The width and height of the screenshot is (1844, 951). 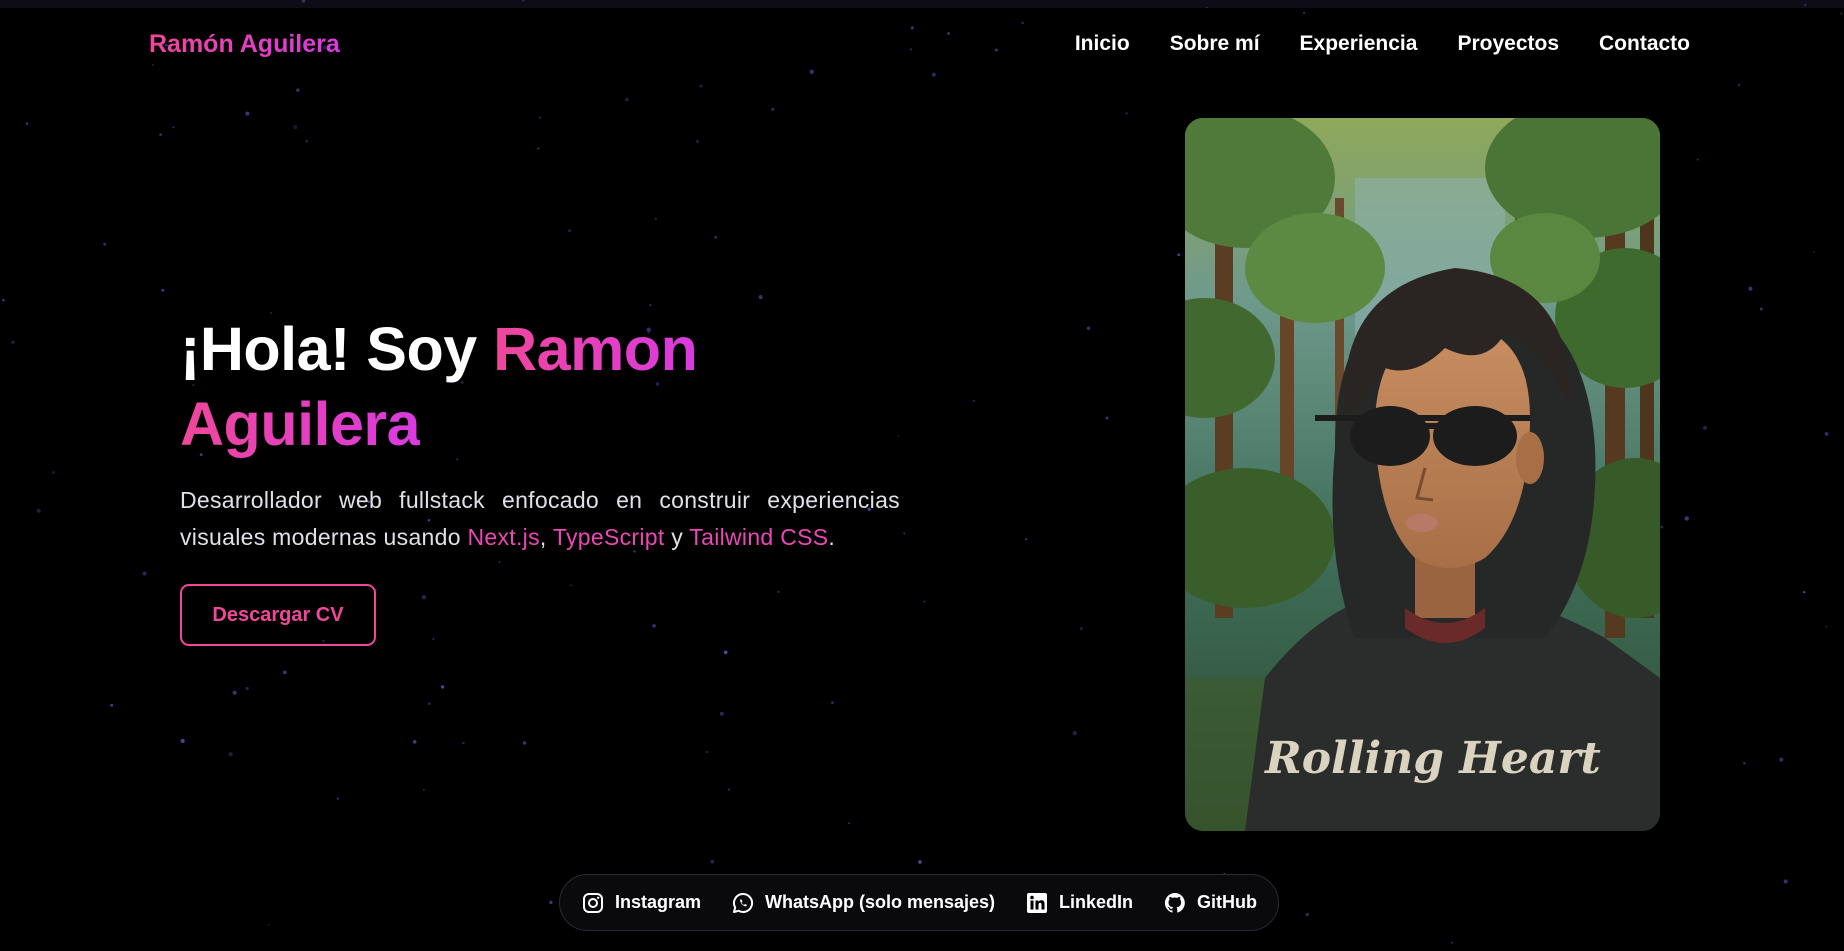 I want to click on nav-link-experiencia: Experiencia, so click(x=1359, y=44).